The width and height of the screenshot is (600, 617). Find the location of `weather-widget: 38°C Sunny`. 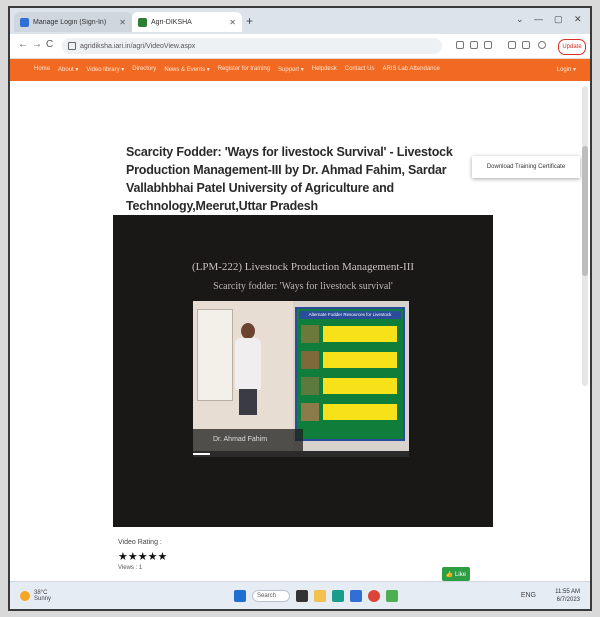

weather-widget: 38°C Sunny is located at coordinates (35, 596).